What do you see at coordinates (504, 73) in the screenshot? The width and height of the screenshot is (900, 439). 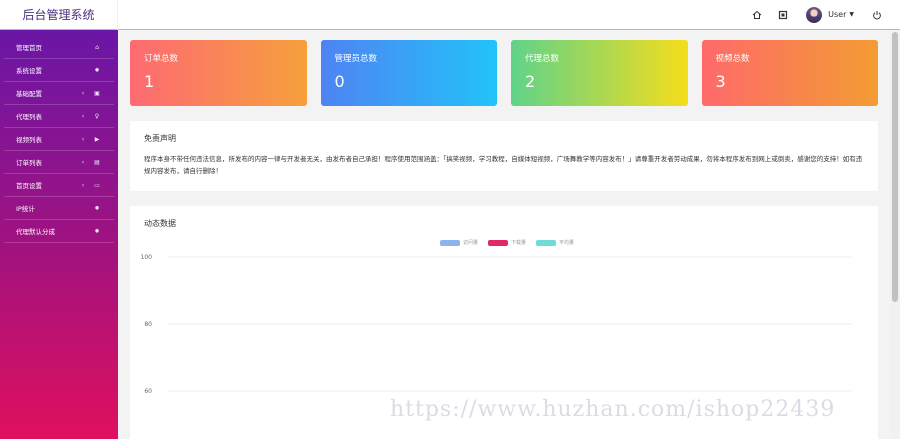 I see `stat-cards: 订单总数 1 管理员总数 0 代理总数 2 视频总数 3` at bounding box center [504, 73].